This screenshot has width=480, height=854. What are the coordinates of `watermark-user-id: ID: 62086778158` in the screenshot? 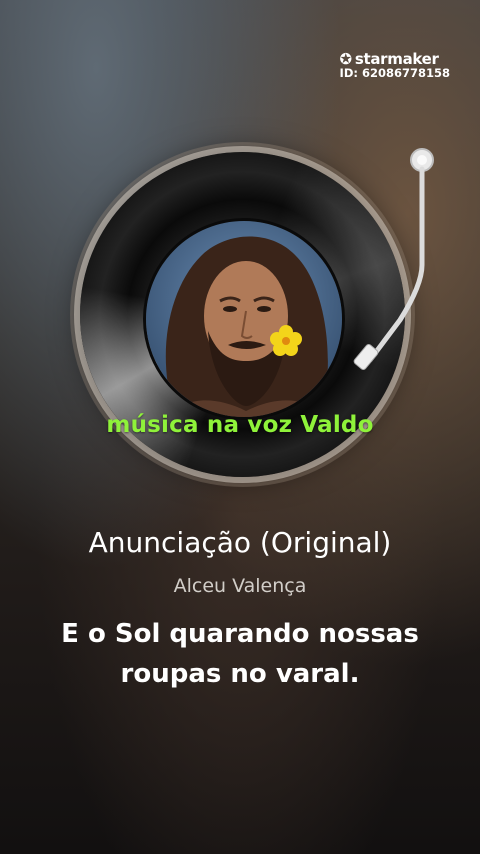 It's located at (394, 73).